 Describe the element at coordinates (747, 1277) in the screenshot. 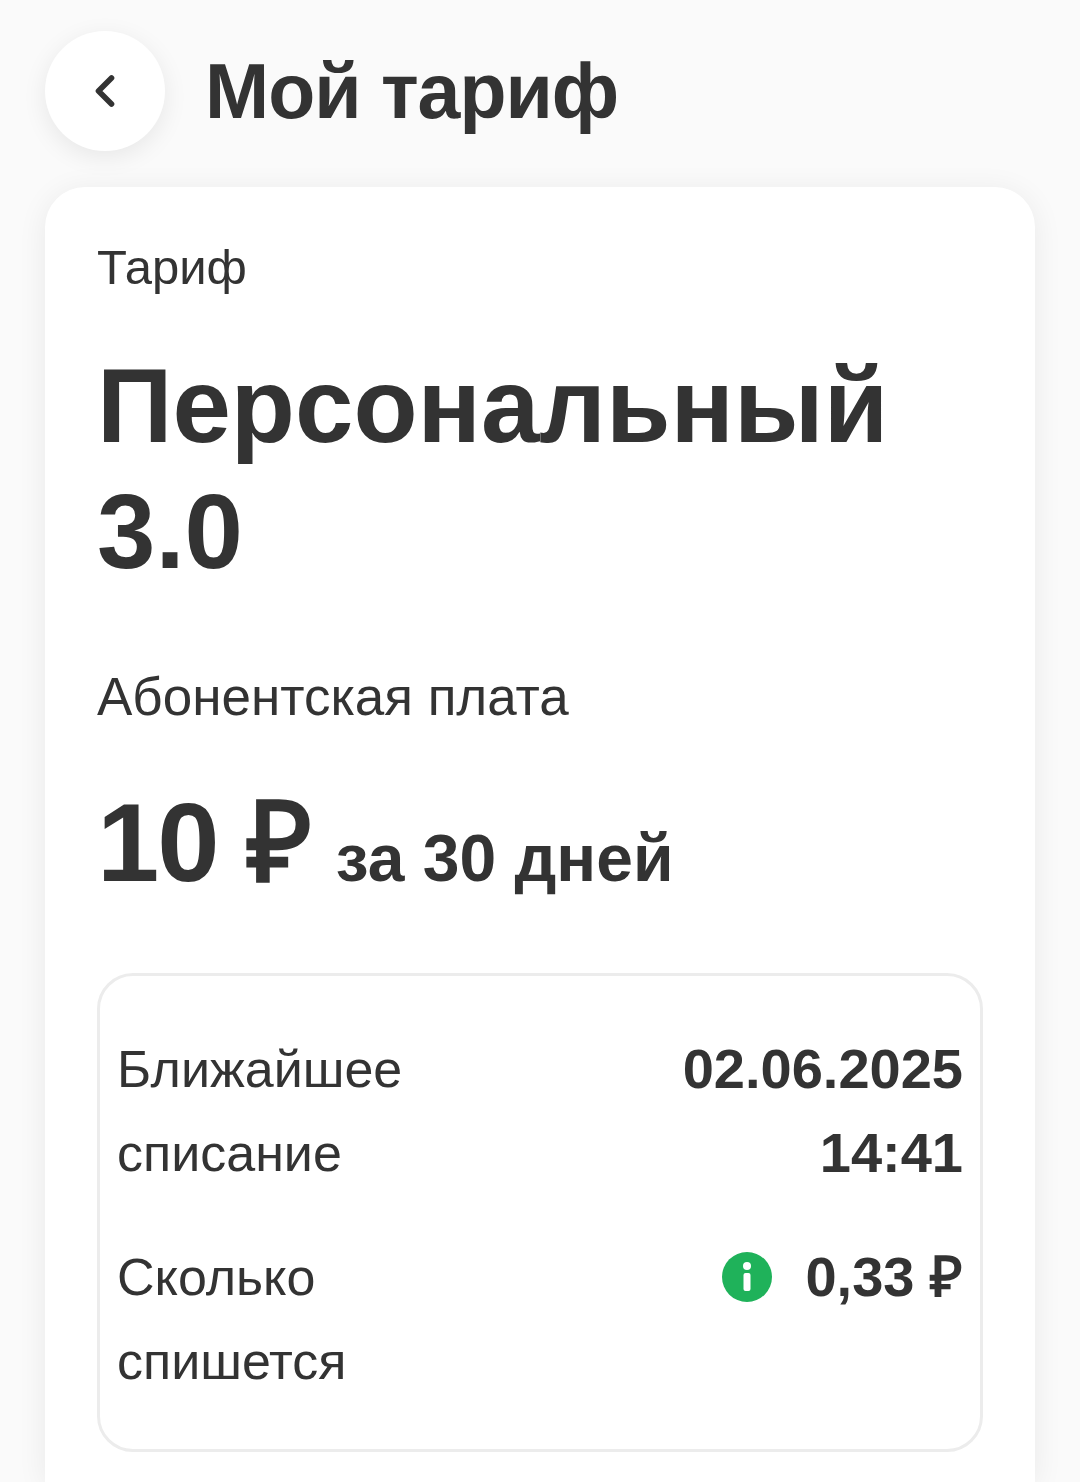

I see `info-icon` at that location.